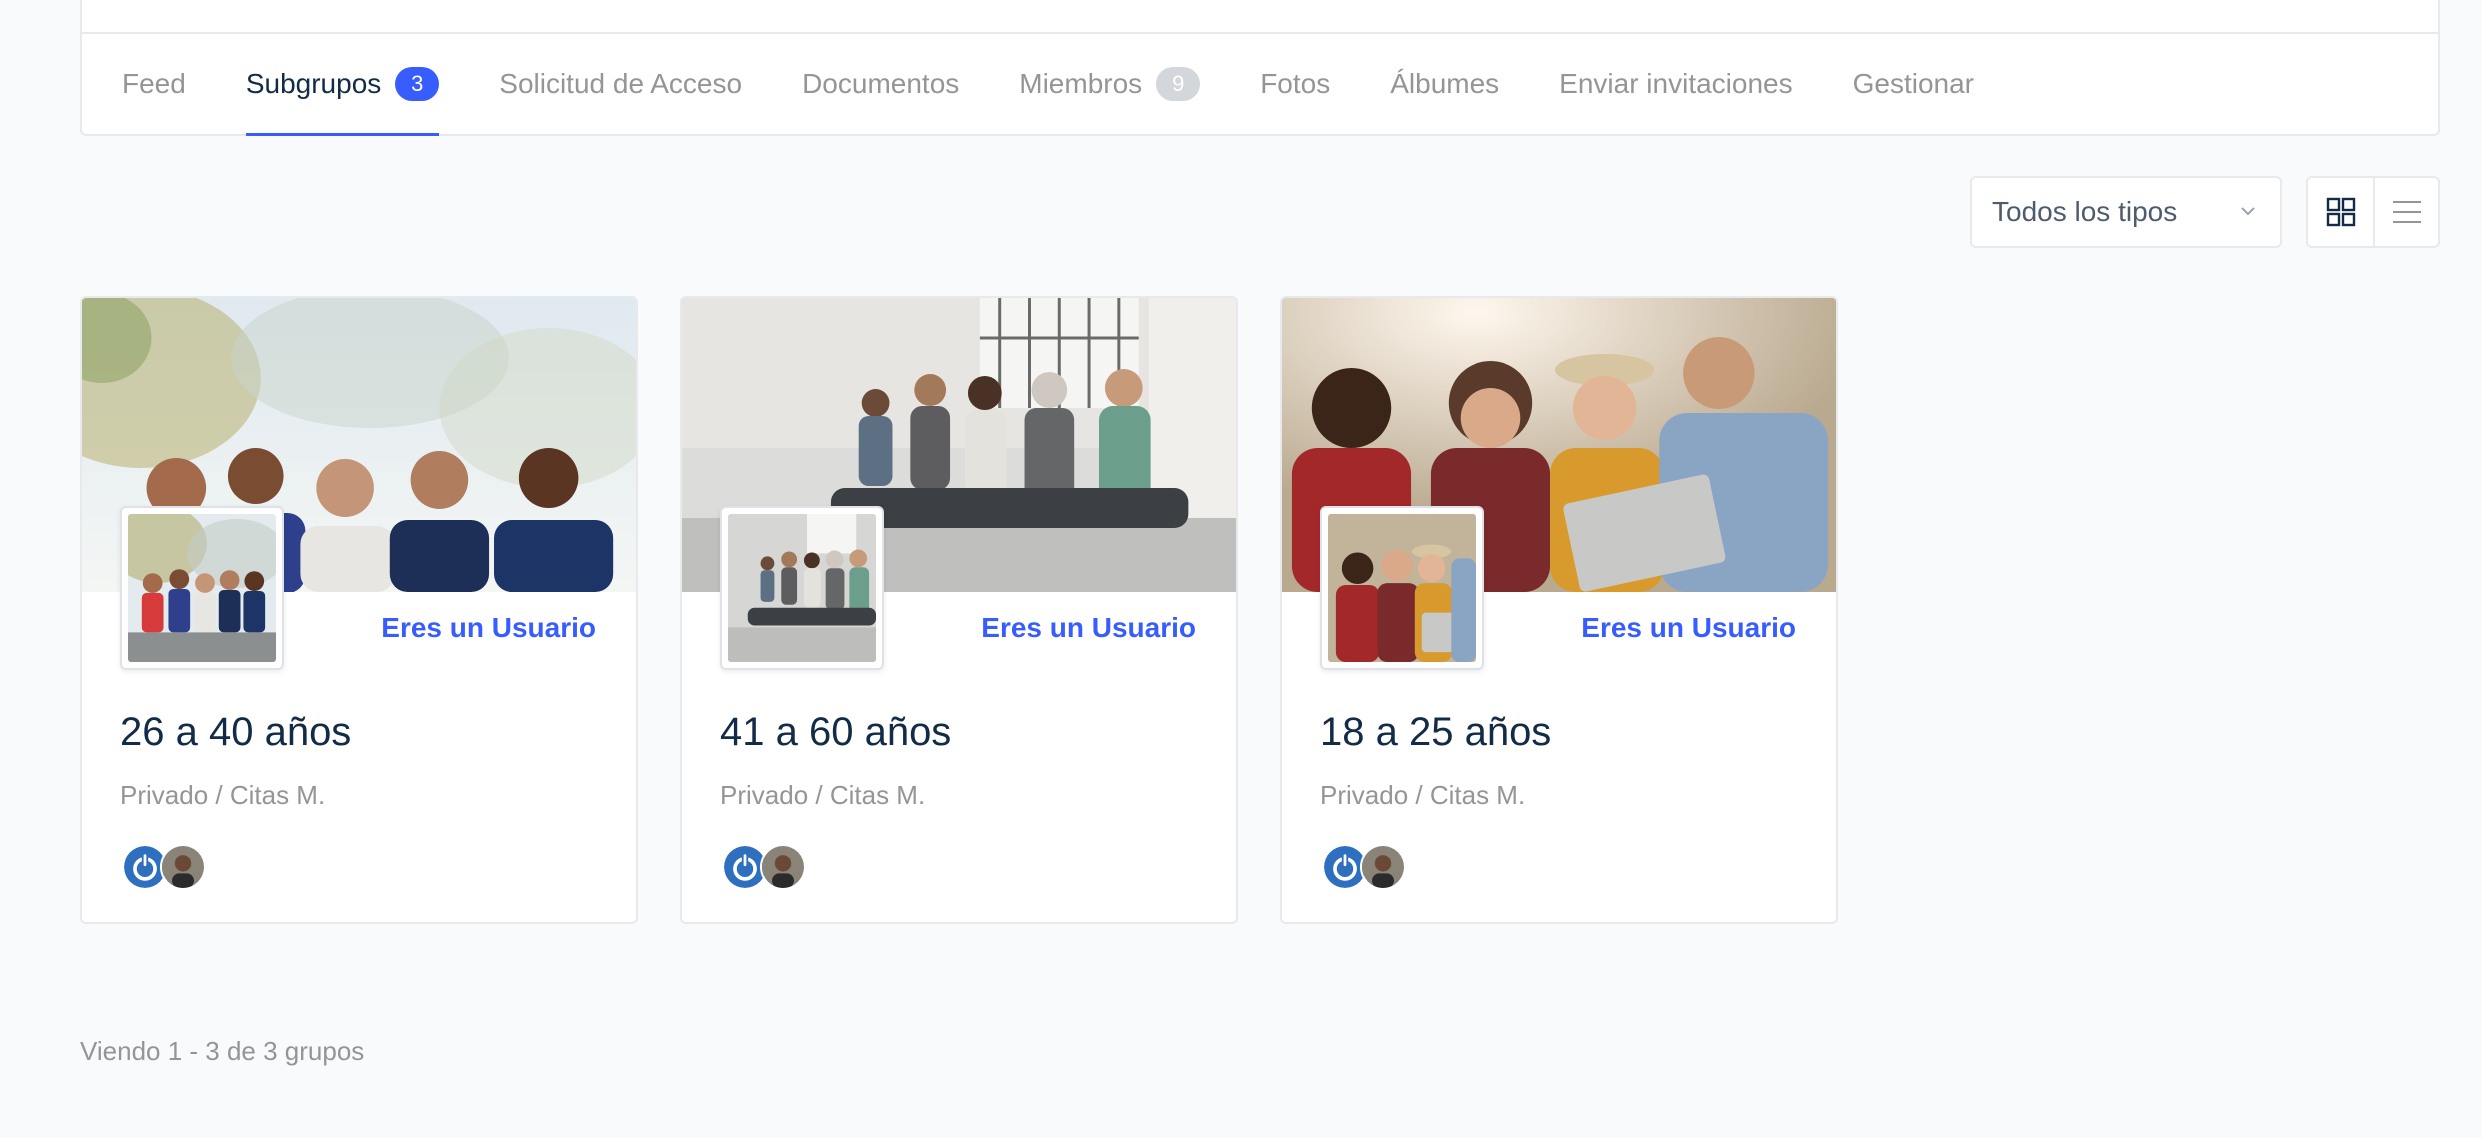  I want to click on view-toggle, so click(2373, 212).